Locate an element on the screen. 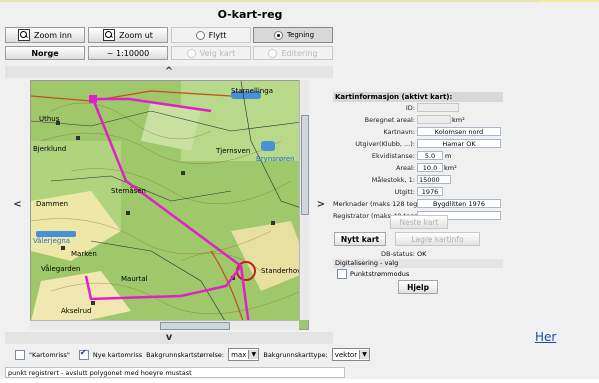  db-status-label: DB-status: is located at coordinates (398, 254).